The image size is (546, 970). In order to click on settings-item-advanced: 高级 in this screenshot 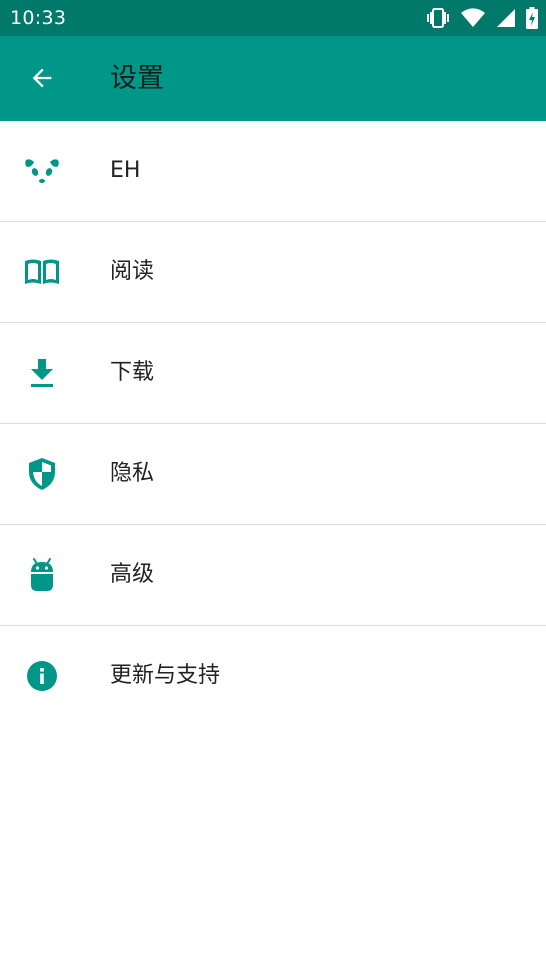, I will do `click(273, 575)`.